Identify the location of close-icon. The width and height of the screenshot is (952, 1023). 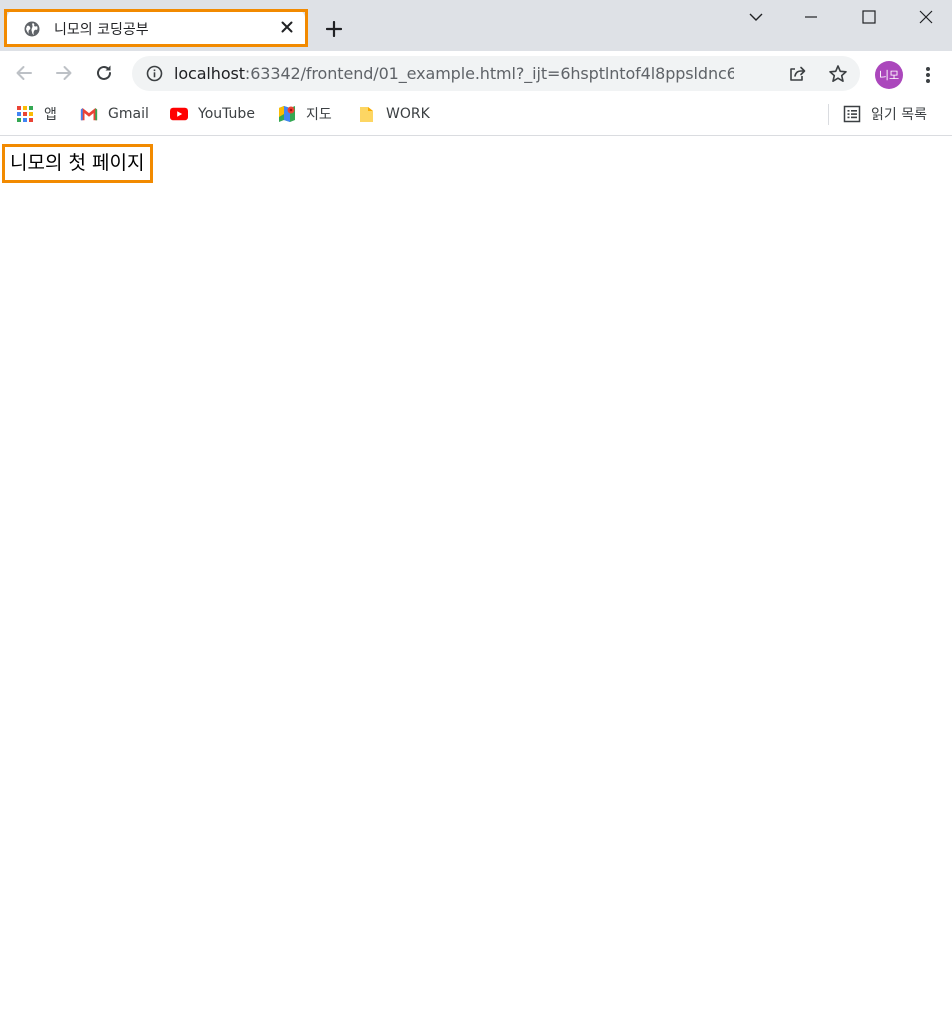
(287, 27).